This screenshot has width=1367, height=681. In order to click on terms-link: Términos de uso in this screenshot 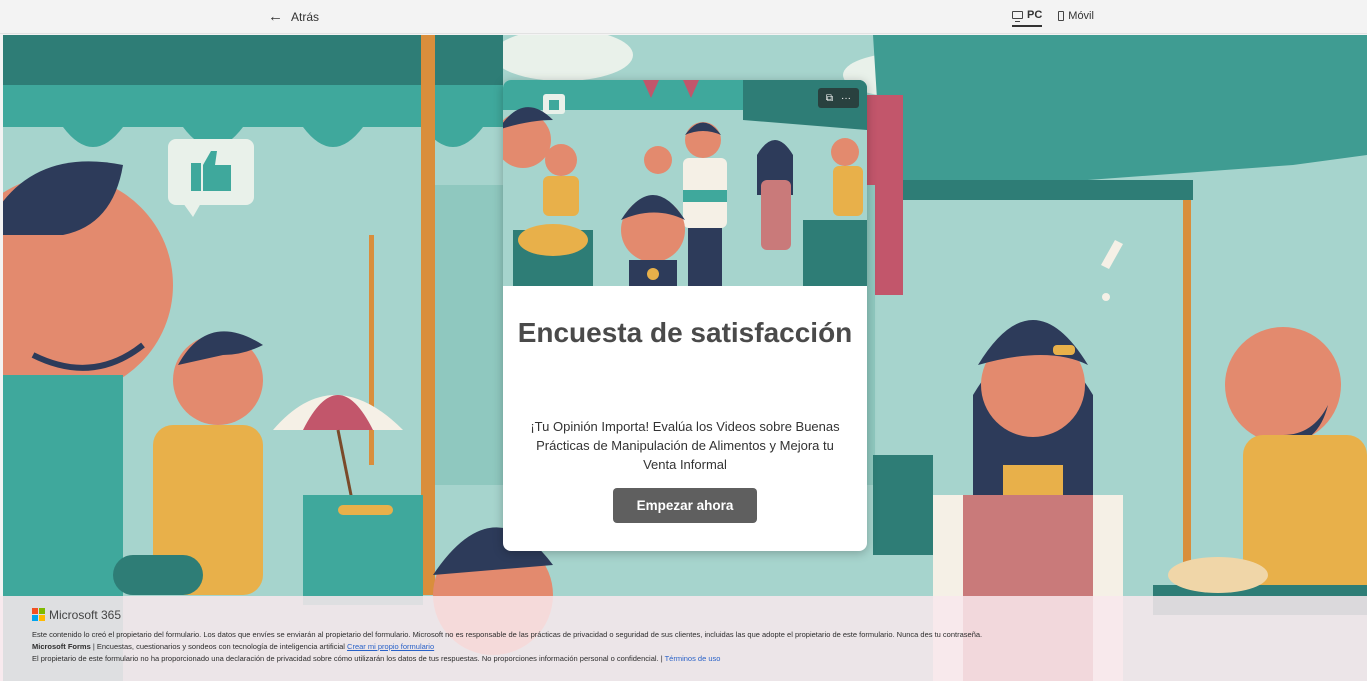, I will do `click(693, 658)`.